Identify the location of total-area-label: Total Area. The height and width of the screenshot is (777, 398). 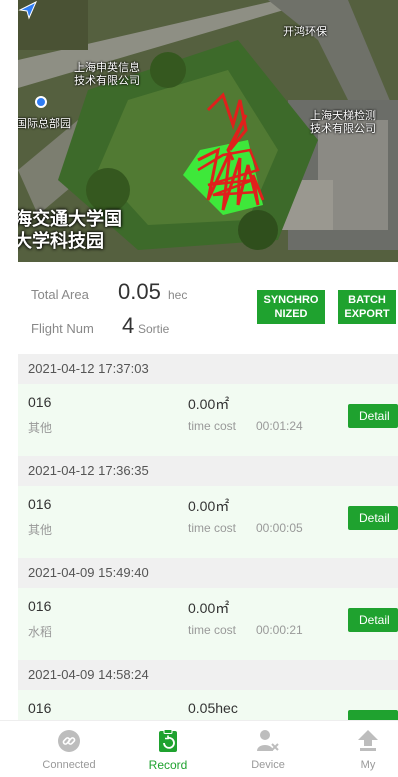
(60, 294).